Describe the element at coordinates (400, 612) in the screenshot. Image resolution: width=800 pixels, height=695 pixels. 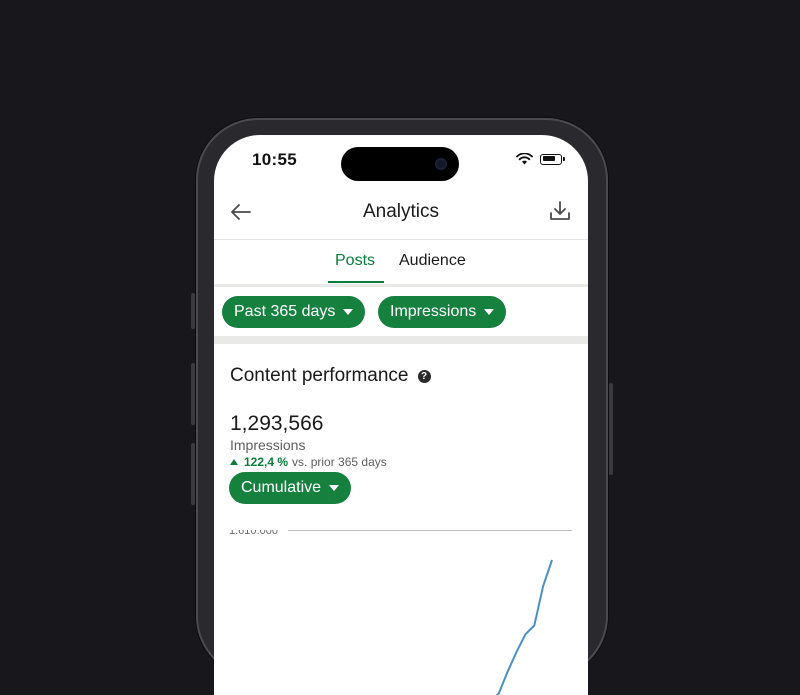
I see `impressions-chart: 1.610.000` at that location.